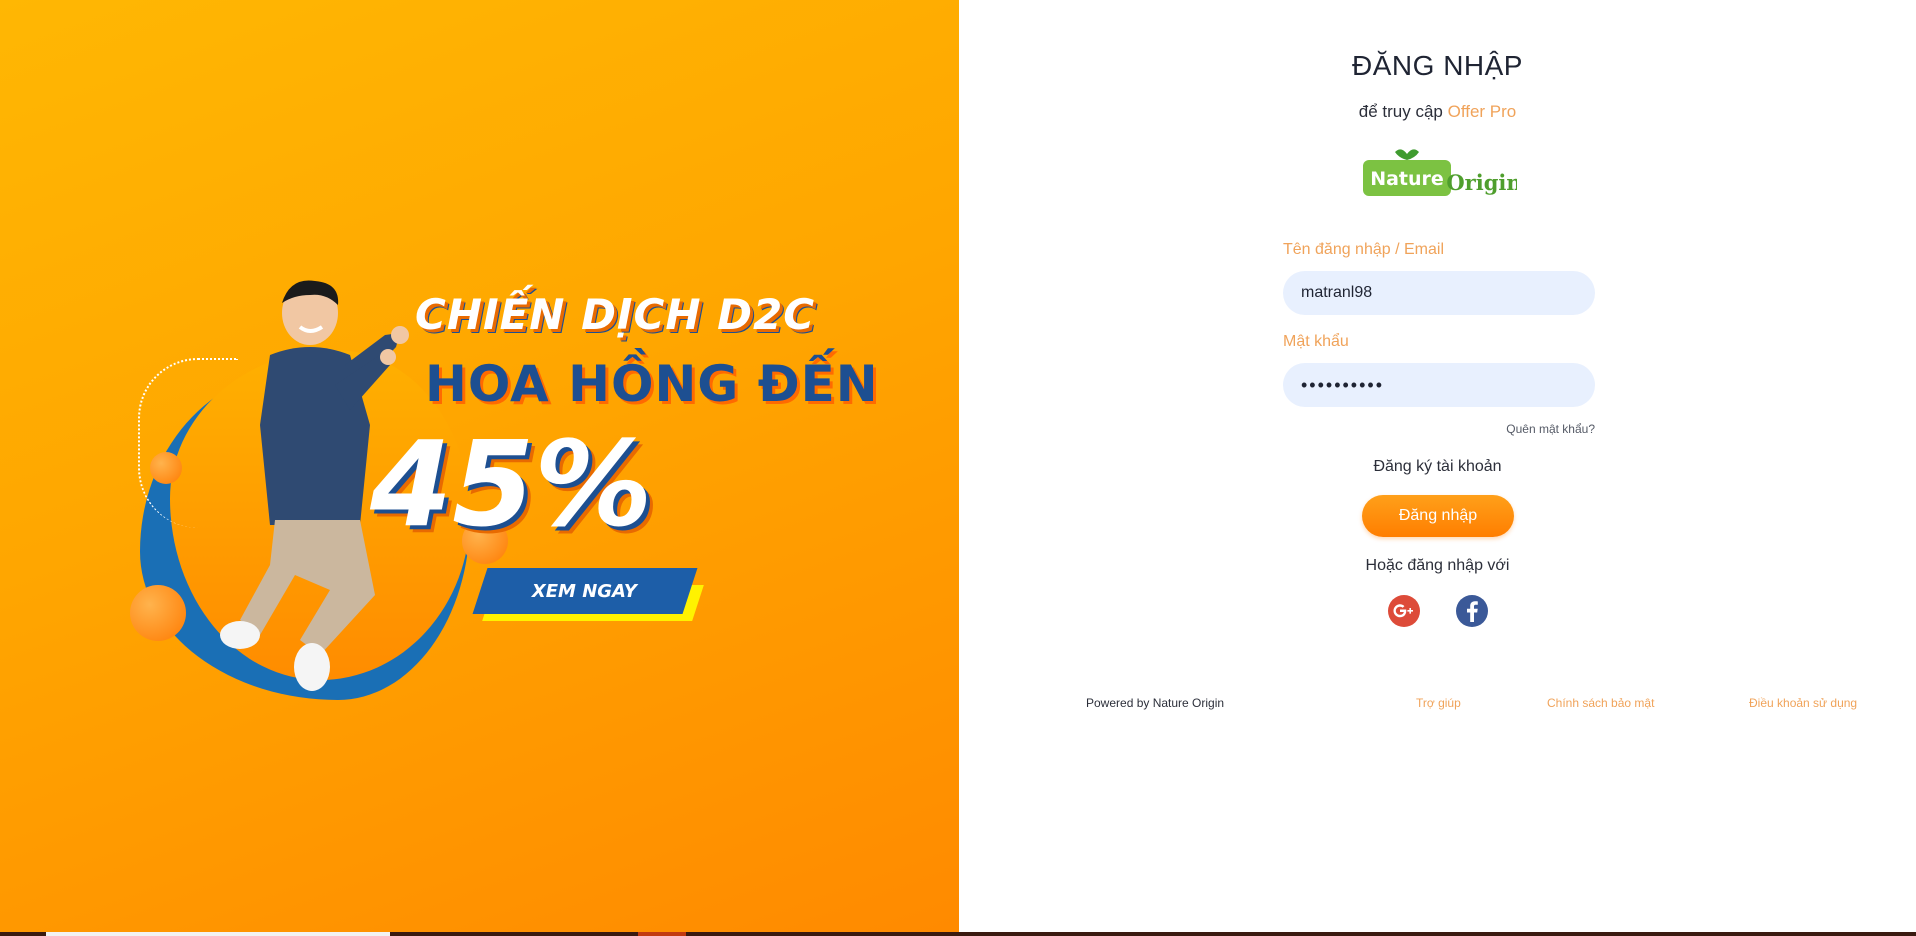 The width and height of the screenshot is (1916, 936). I want to click on promo-headline-commission: HOA HỒNG ĐẾN, so click(652, 384).